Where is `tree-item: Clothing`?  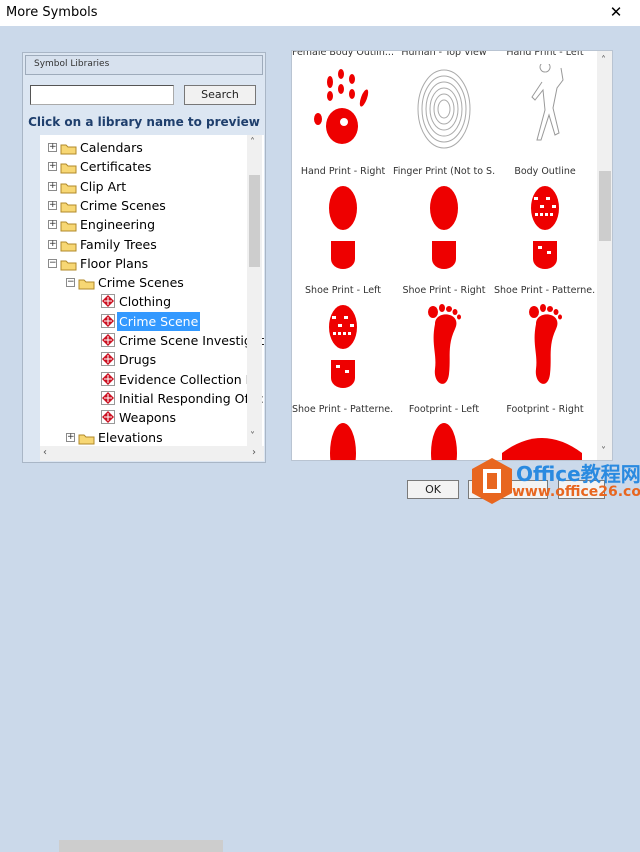
tree-item: Clothing is located at coordinates (143, 301).